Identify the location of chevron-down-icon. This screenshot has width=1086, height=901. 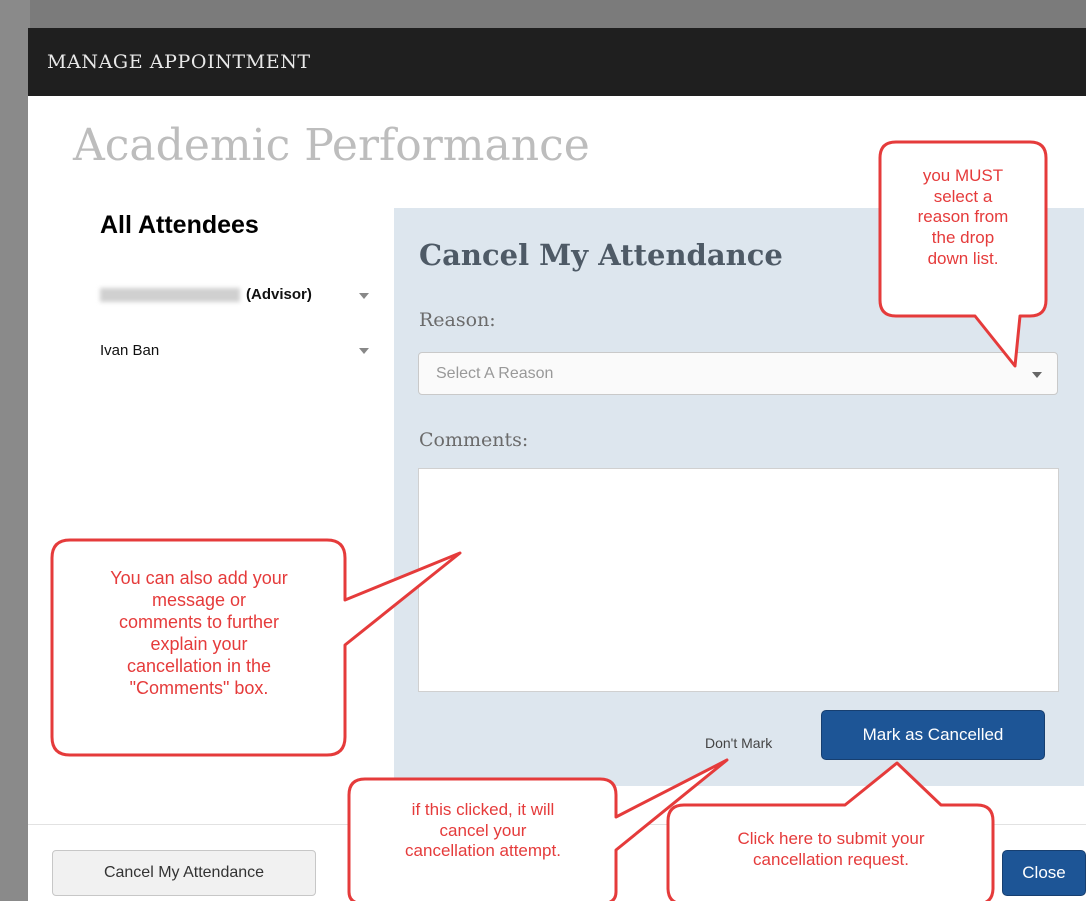
(1037, 375).